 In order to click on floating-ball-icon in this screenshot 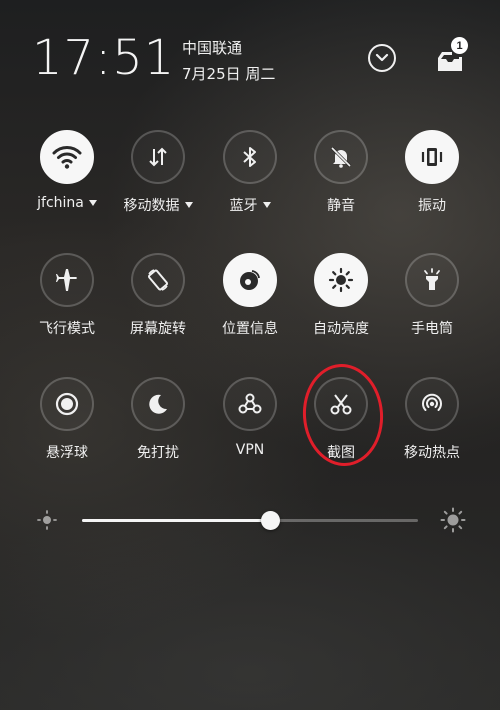, I will do `click(67, 404)`.